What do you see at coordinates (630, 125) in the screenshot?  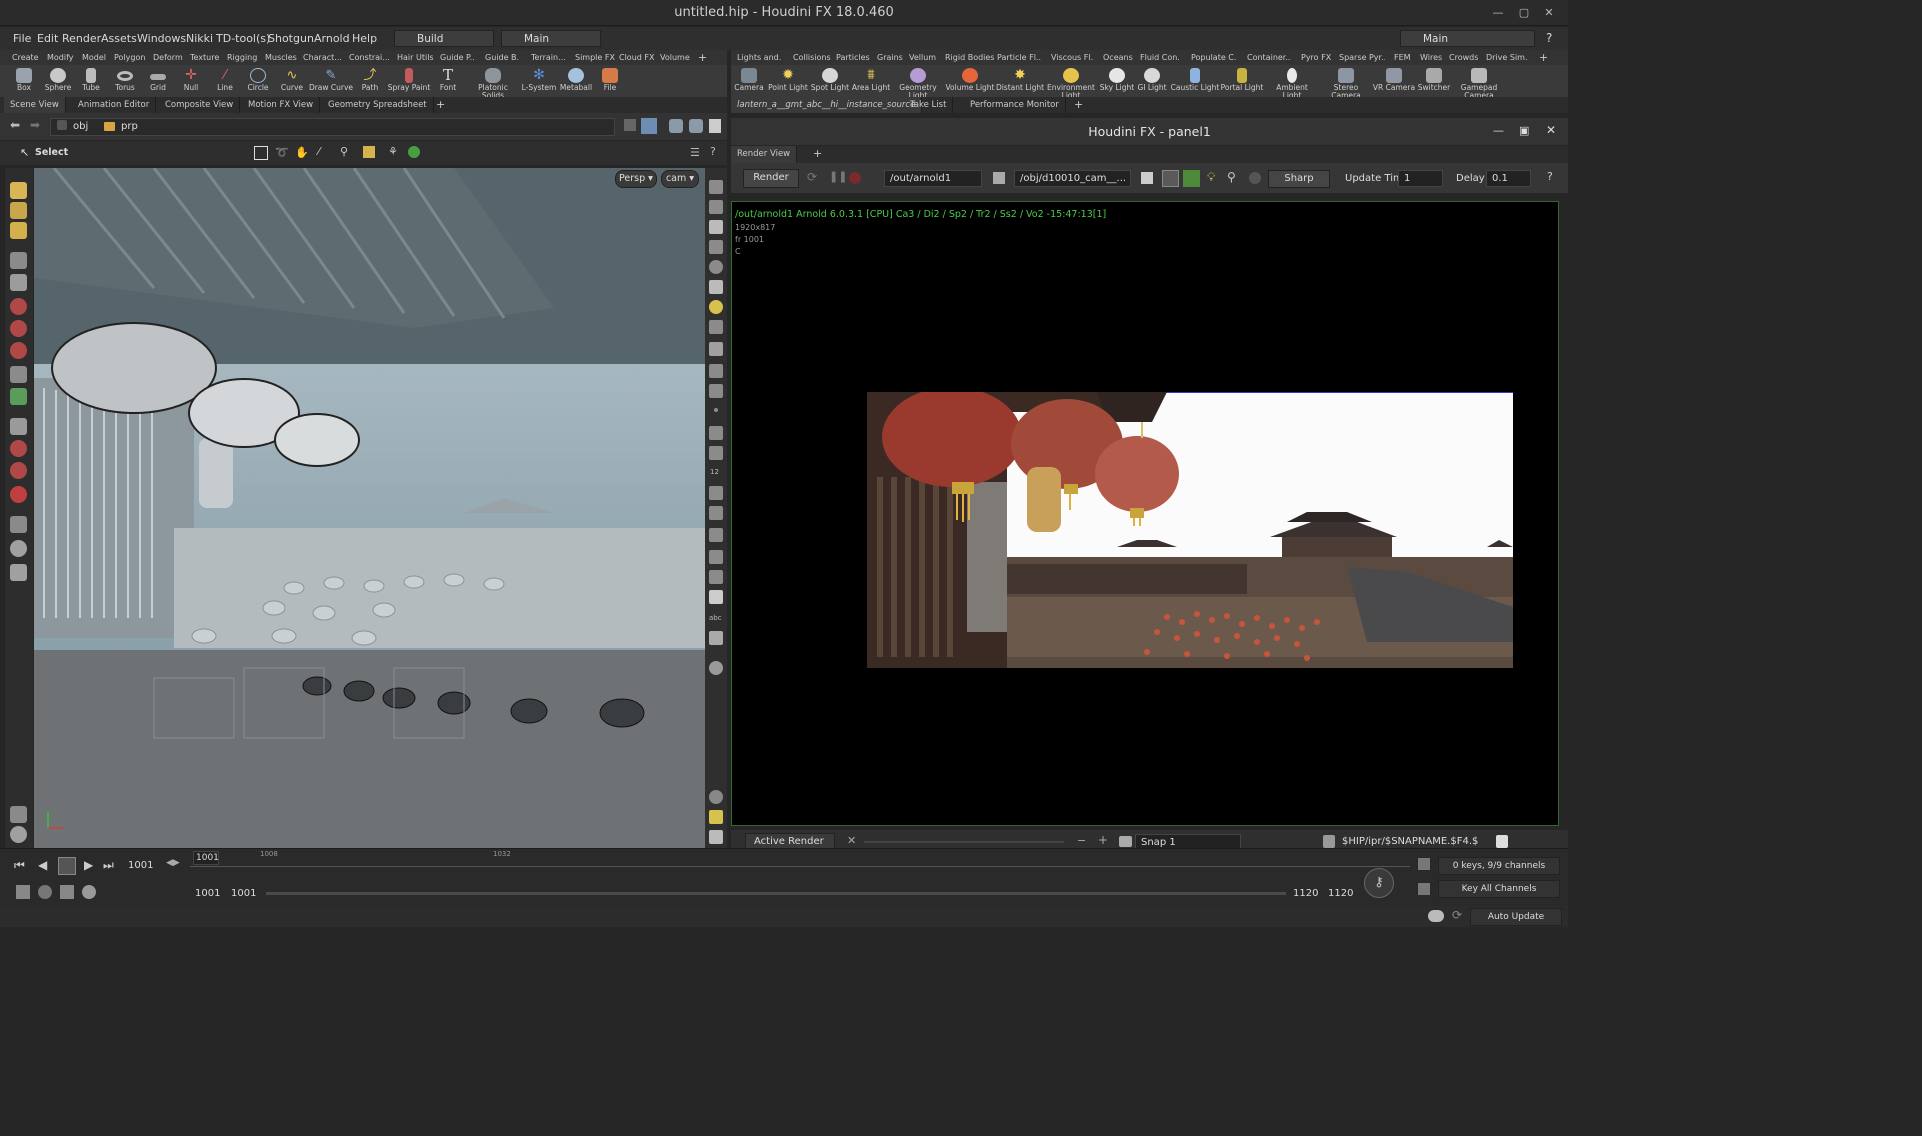 I see `pin-icon` at bounding box center [630, 125].